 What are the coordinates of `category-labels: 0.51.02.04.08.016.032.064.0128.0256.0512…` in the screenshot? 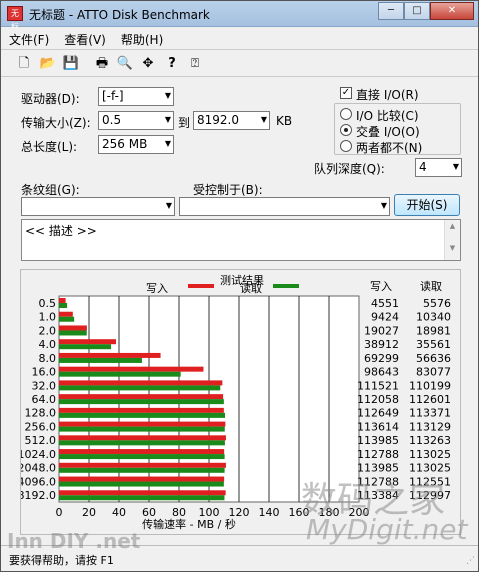 It's located at (38, 399).